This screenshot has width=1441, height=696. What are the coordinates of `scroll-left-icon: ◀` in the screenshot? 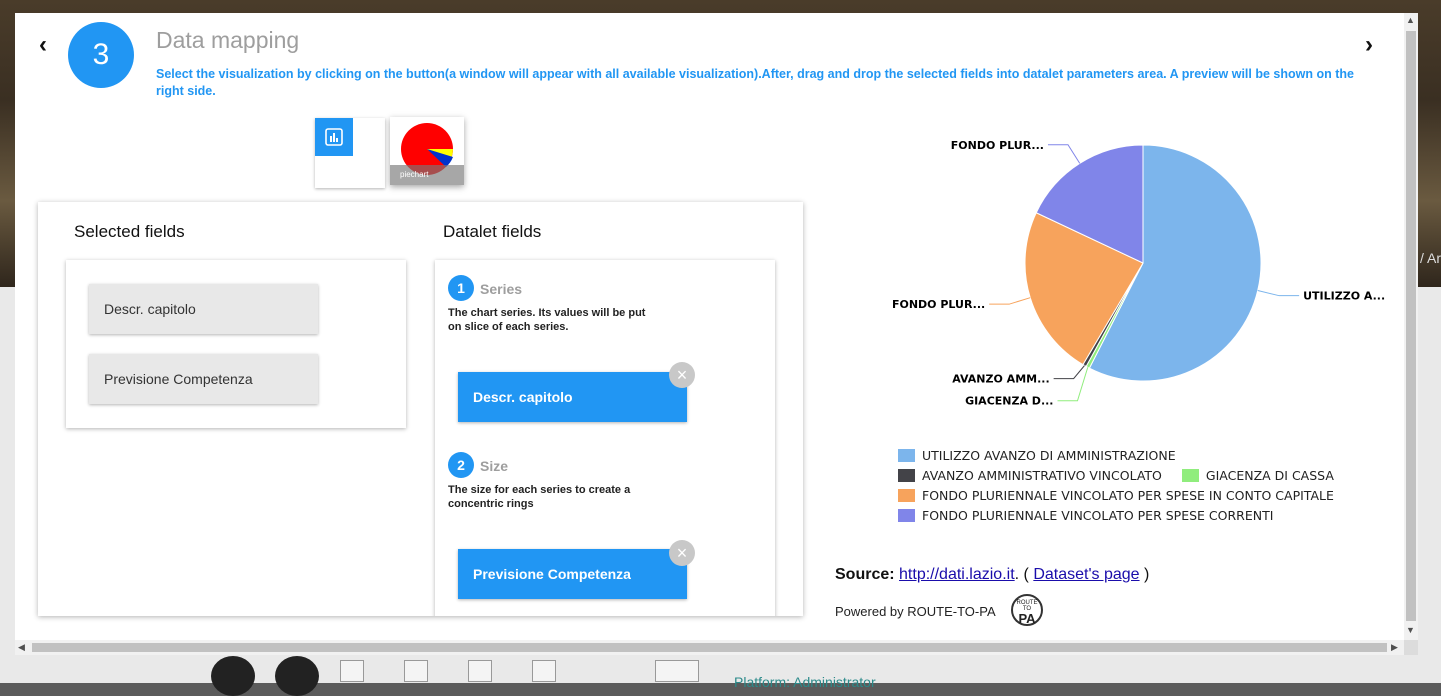 It's located at (21, 647).